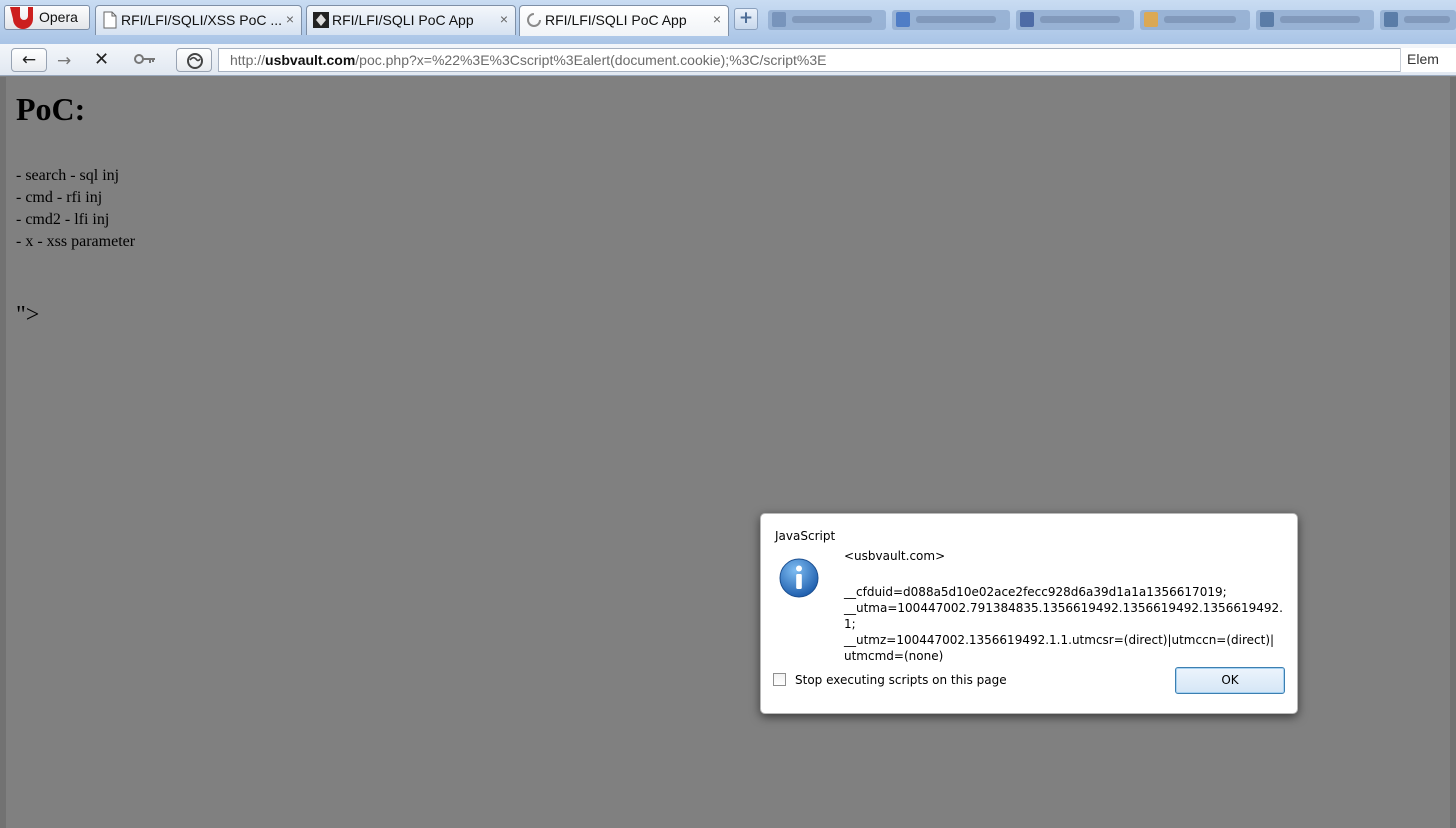 Image resolution: width=1456 pixels, height=828 pixels. I want to click on dialog-origin: <usbvault.com>, so click(895, 556).